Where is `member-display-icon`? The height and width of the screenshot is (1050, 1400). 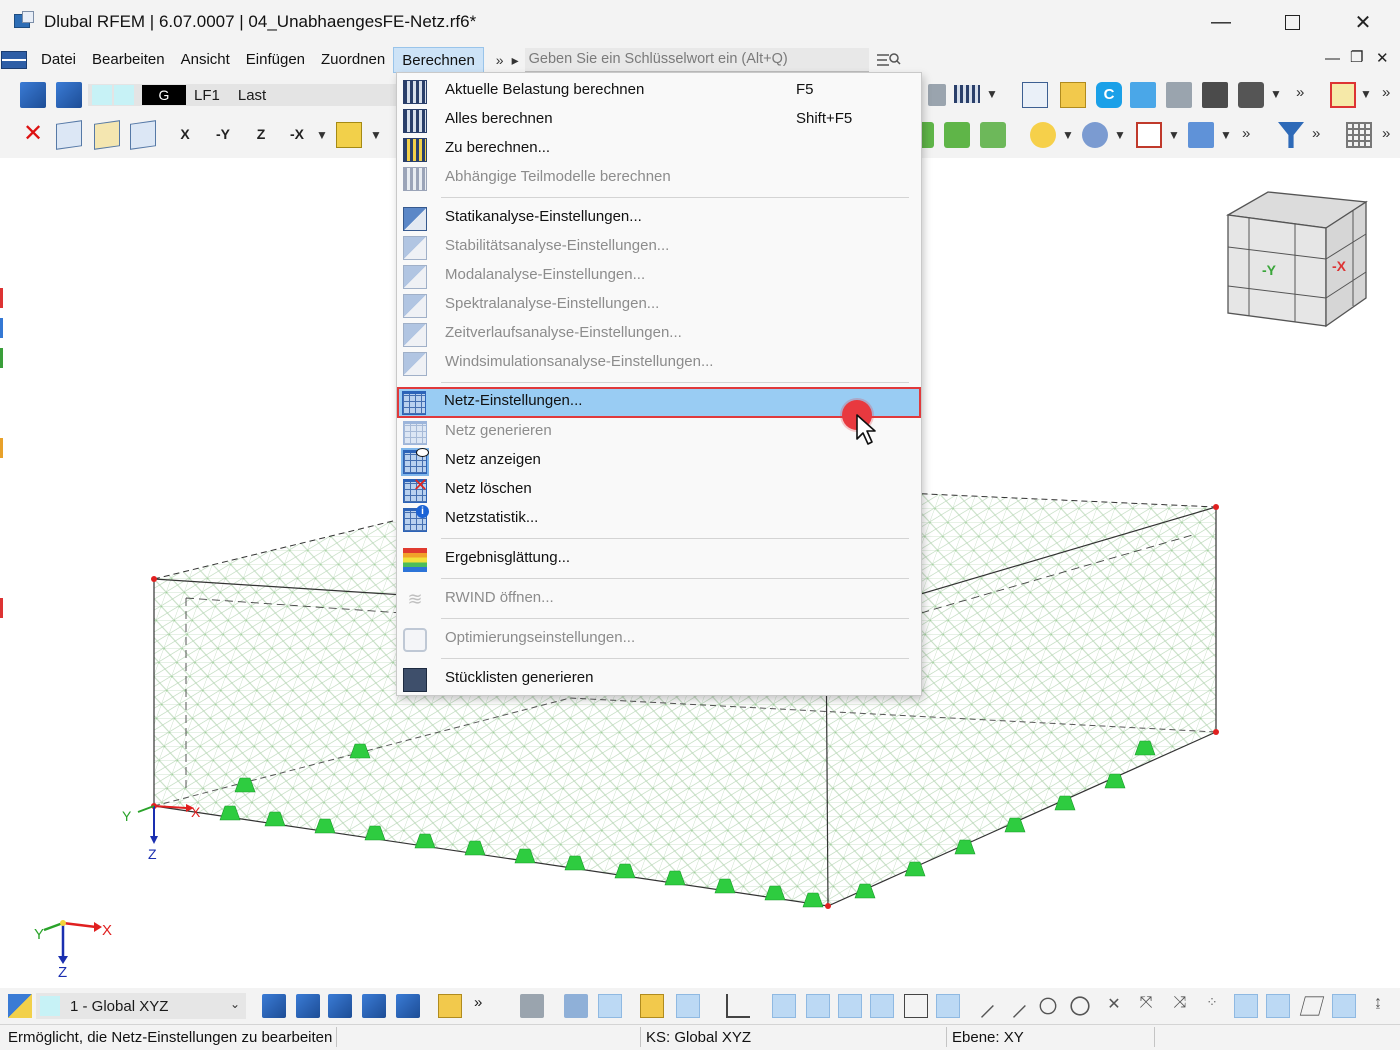 member-display-icon is located at coordinates (1095, 135).